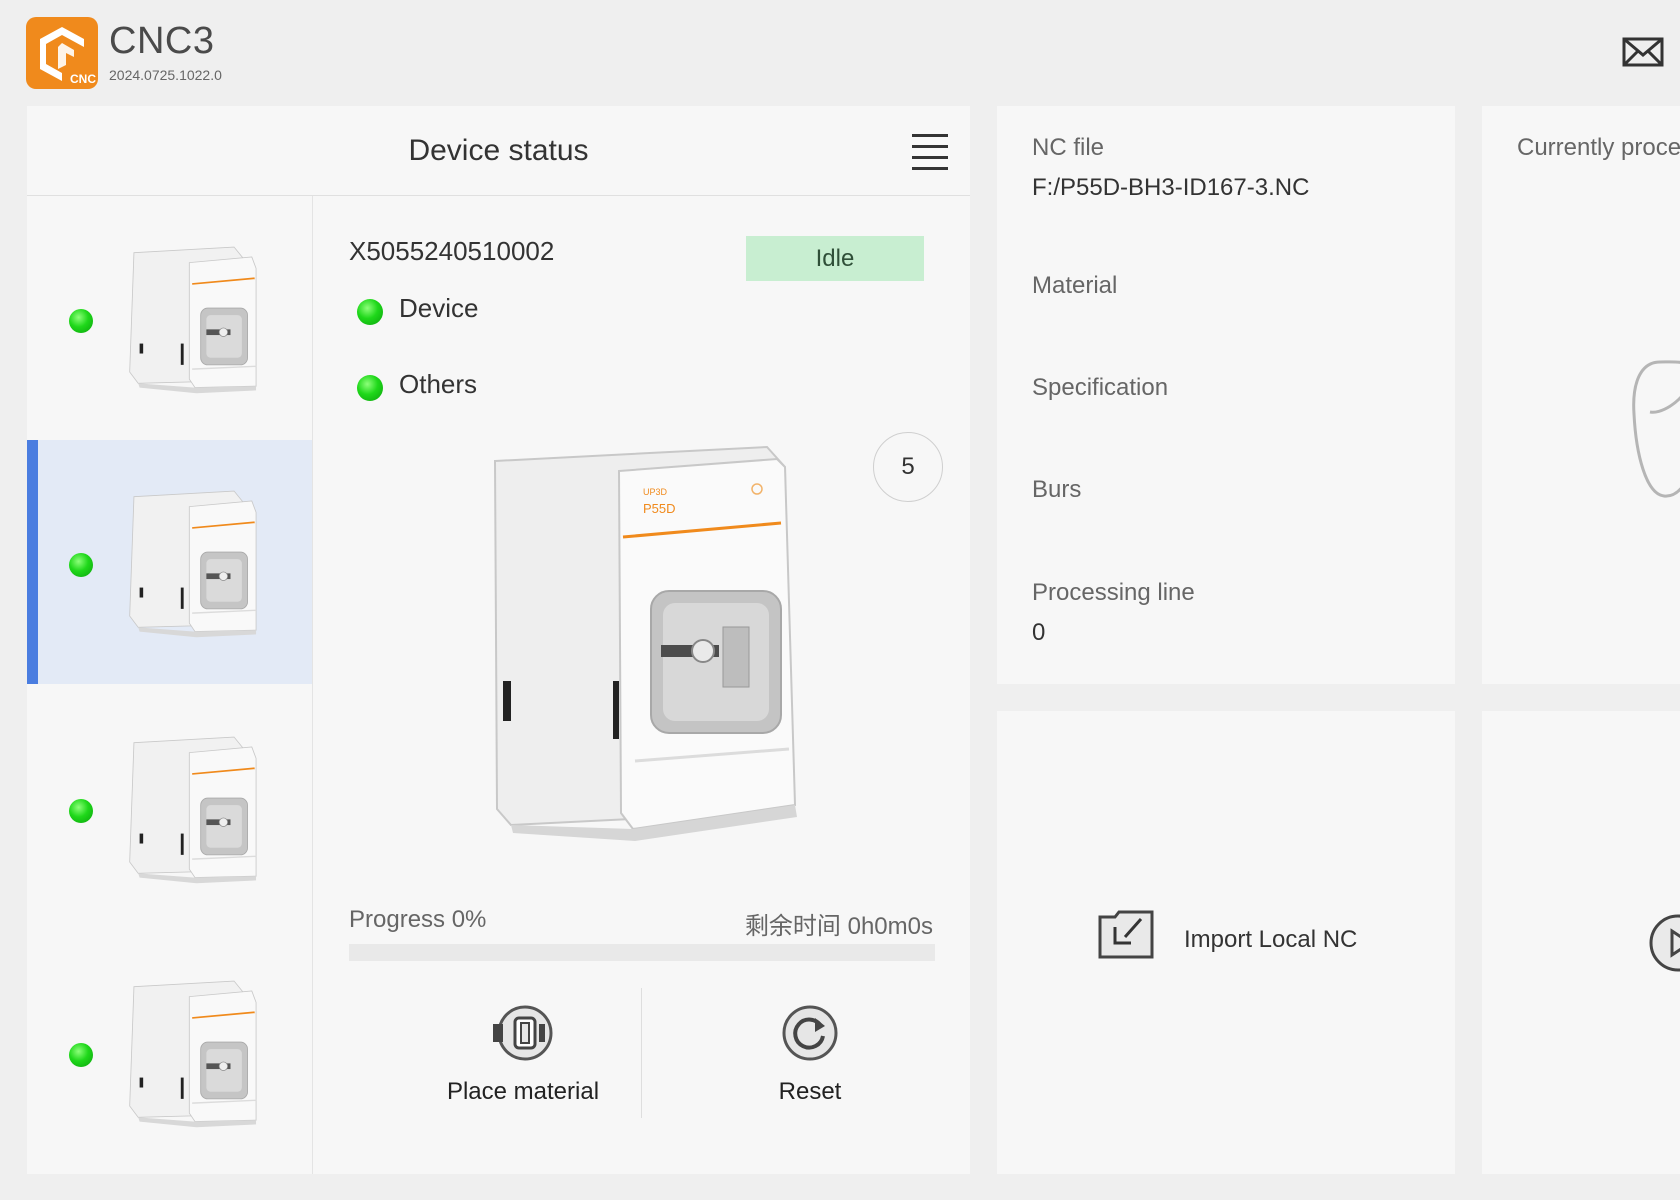 This screenshot has height=1200, width=1680. What do you see at coordinates (165, 75) in the screenshot?
I see `app-version: 2024.0725.1022.0` at bounding box center [165, 75].